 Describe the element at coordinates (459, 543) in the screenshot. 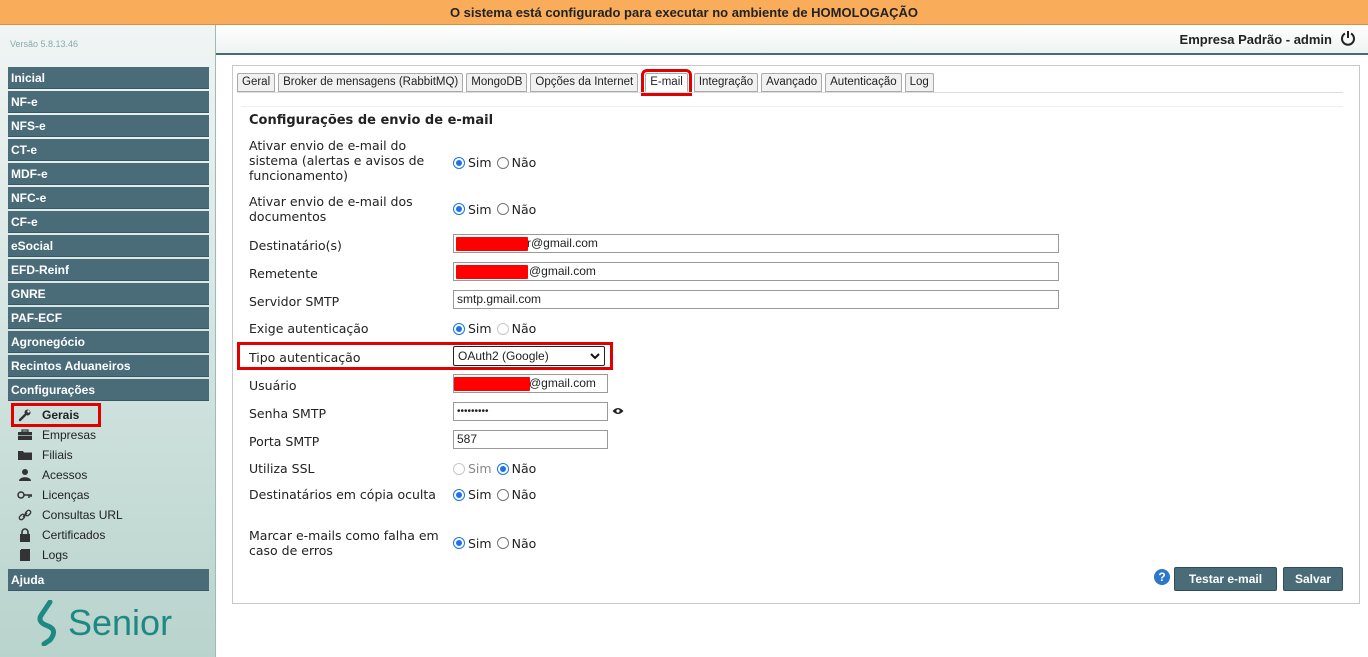

I see `fail-yes-radio` at that location.